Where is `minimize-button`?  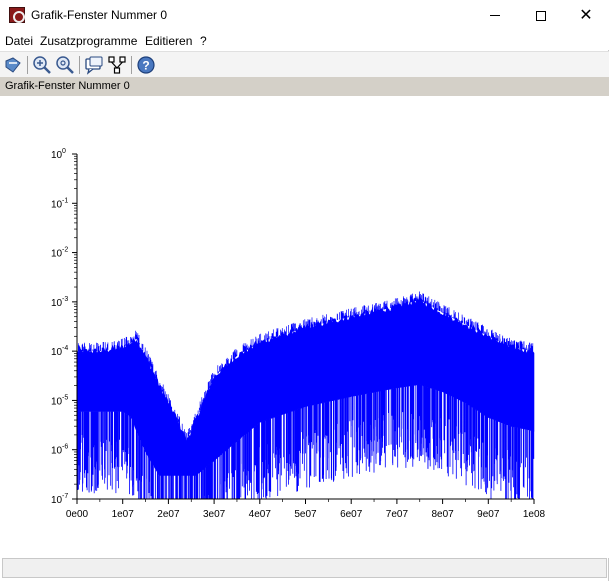 minimize-button is located at coordinates (495, 15).